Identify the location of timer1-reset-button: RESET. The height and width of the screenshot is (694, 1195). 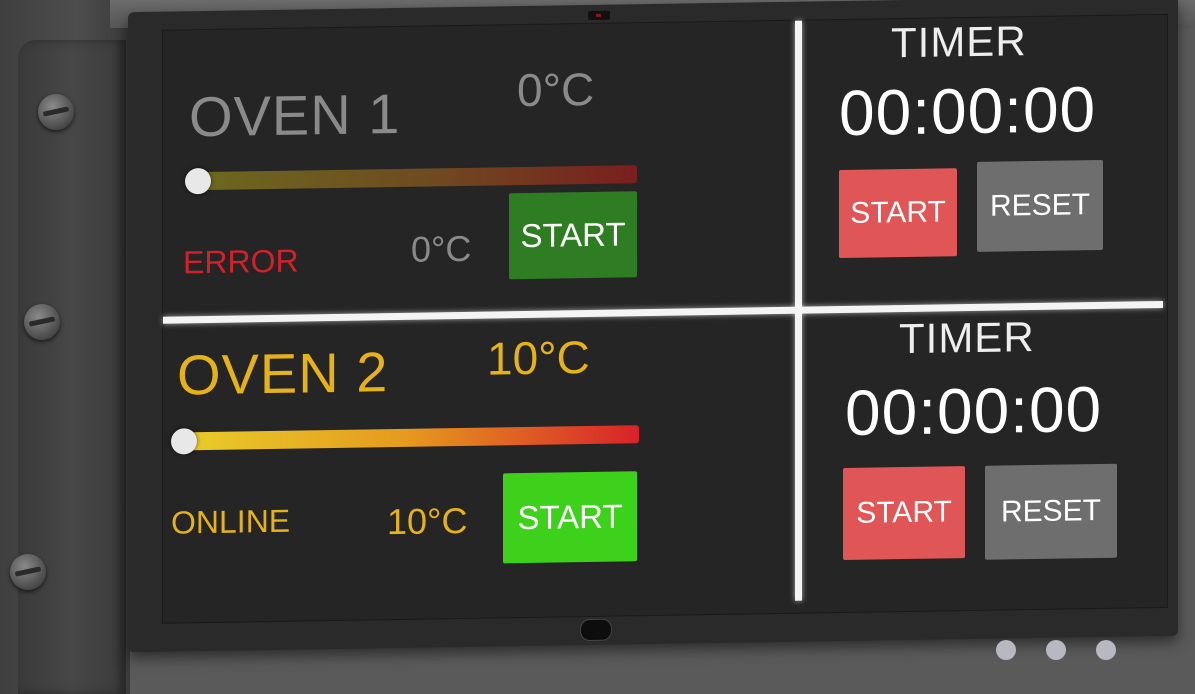
(1040, 205).